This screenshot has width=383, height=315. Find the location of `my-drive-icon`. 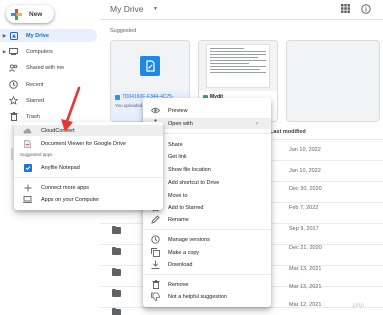

my-drive-icon is located at coordinates (13, 35).